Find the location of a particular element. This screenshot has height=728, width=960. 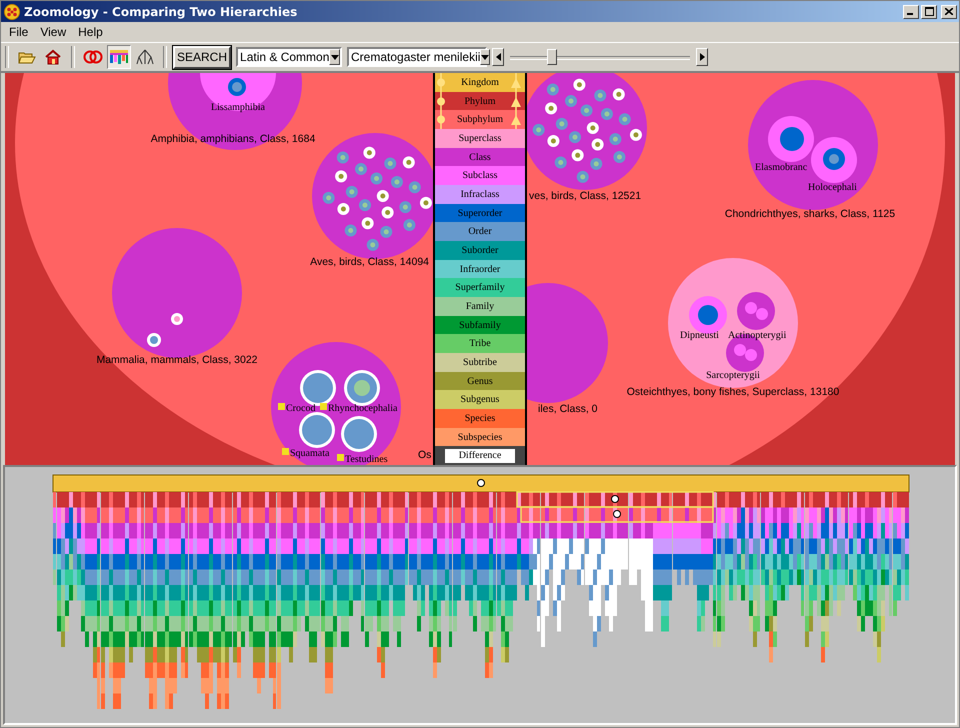

right-arrow-icon is located at coordinates (702, 57).